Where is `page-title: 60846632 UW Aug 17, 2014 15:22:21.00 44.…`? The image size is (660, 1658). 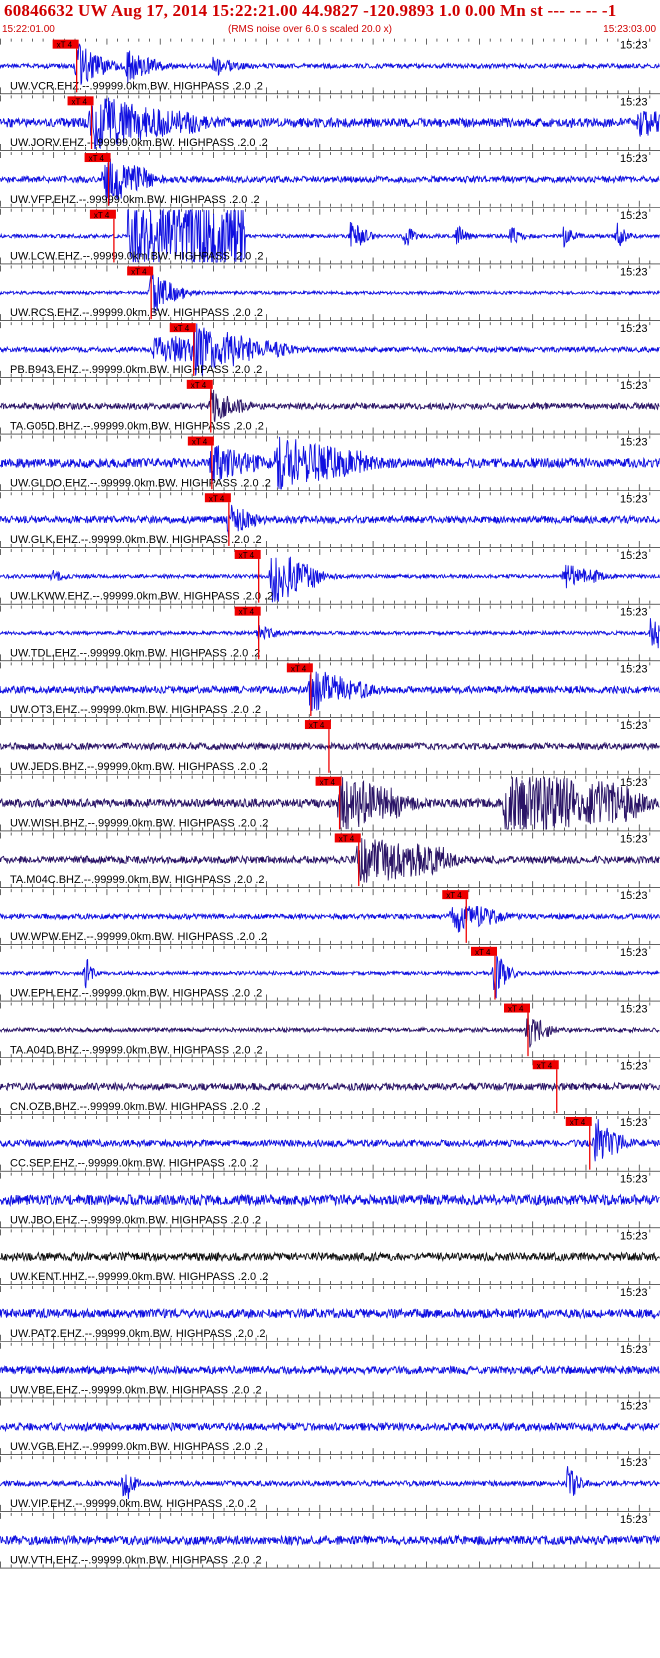 page-title: 60846632 UW Aug 17, 2014 15:22:21.00 44.… is located at coordinates (310, 10).